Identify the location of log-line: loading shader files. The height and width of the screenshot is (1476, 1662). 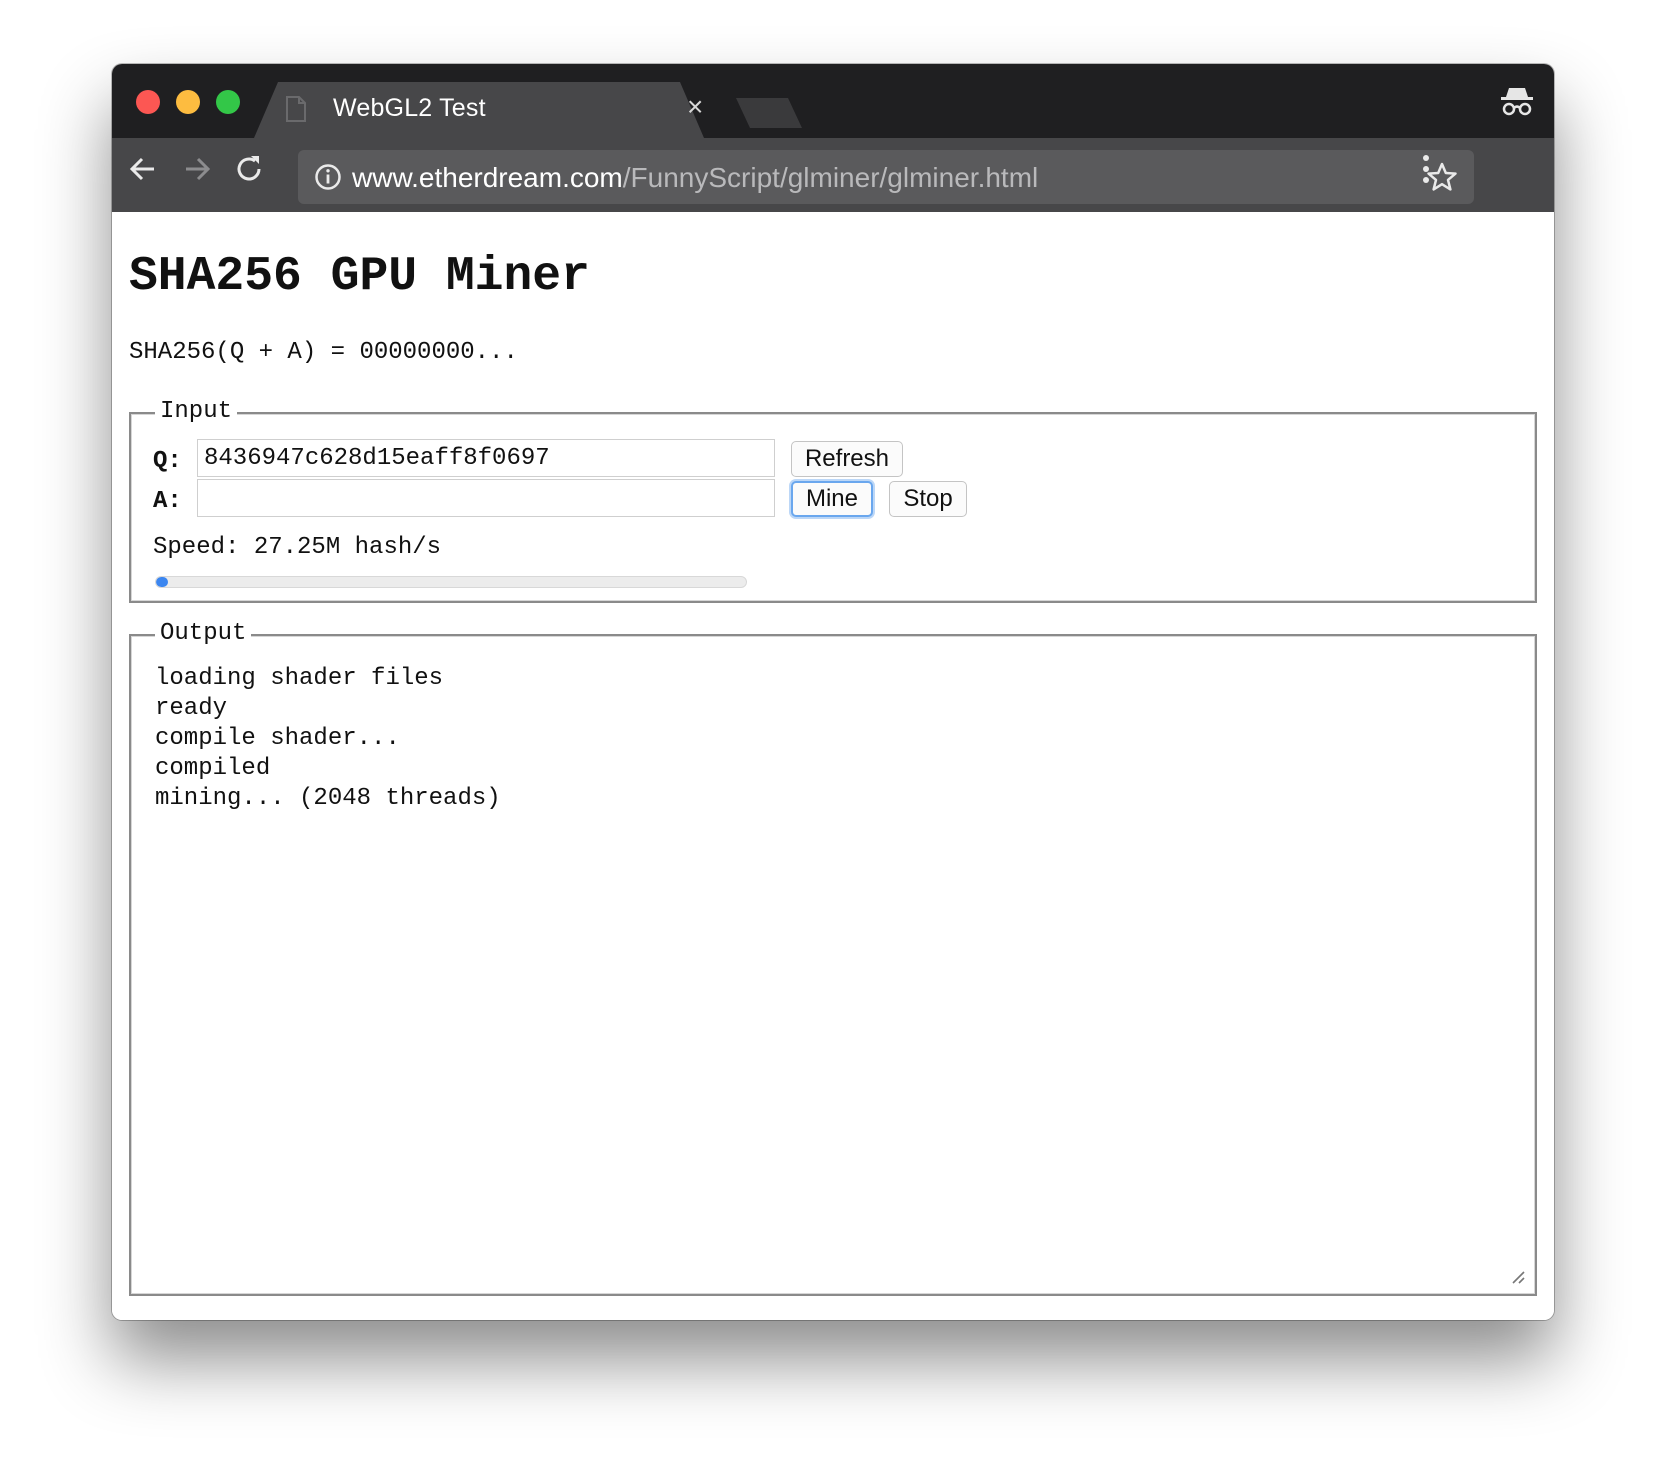
(299, 678).